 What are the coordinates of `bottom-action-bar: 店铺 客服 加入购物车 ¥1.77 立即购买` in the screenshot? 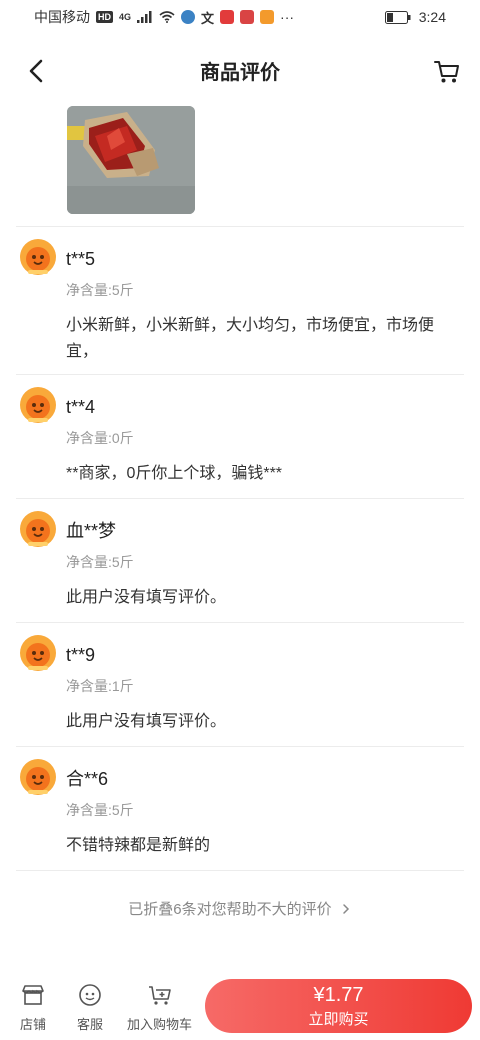 It's located at (240, 1006).